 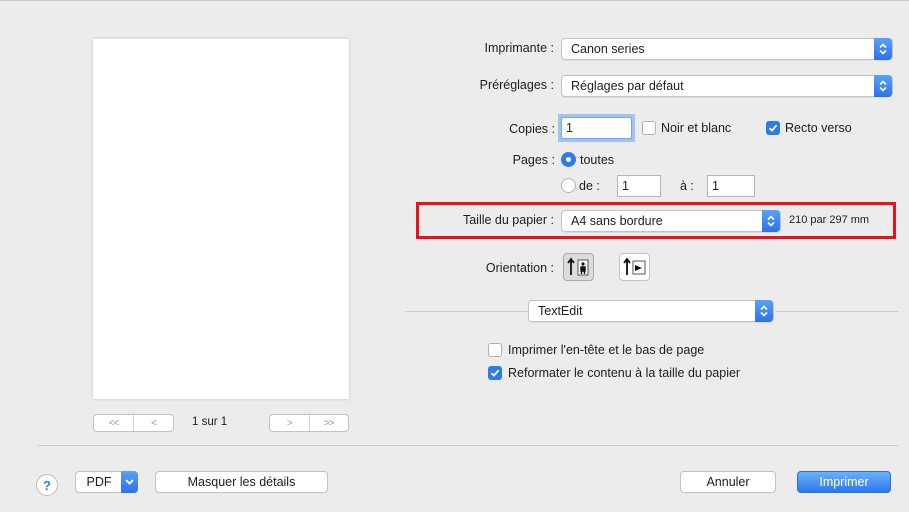 I want to click on app-section-value: TextEdit, so click(x=560, y=311).